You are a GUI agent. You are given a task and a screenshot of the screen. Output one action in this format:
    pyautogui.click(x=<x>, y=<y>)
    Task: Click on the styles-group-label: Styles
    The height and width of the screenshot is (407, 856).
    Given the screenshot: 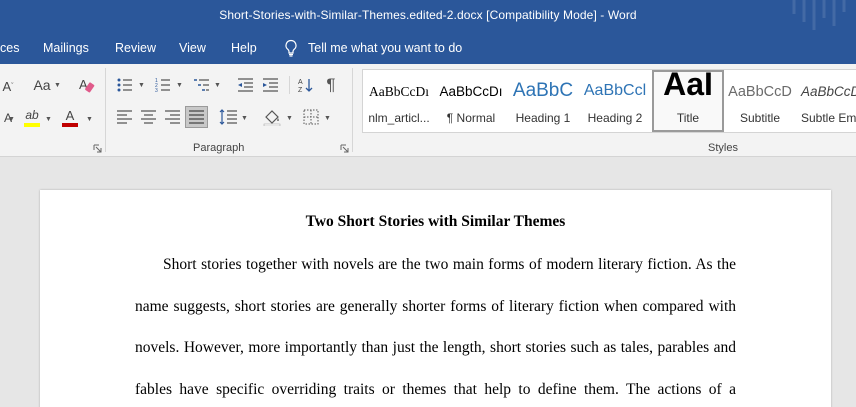 What is the action you would take?
    pyautogui.click(x=723, y=148)
    